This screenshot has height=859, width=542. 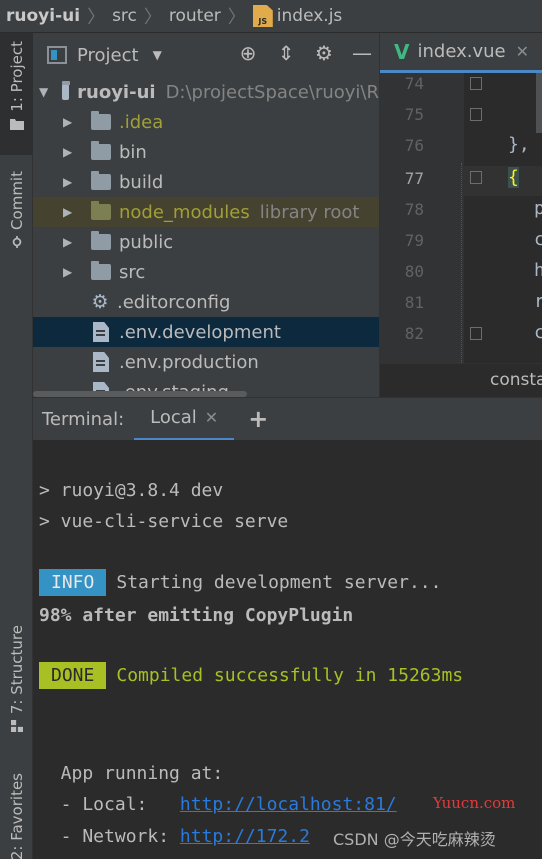 I want to click on collapse-all-icon: ⇕, so click(x=286, y=53).